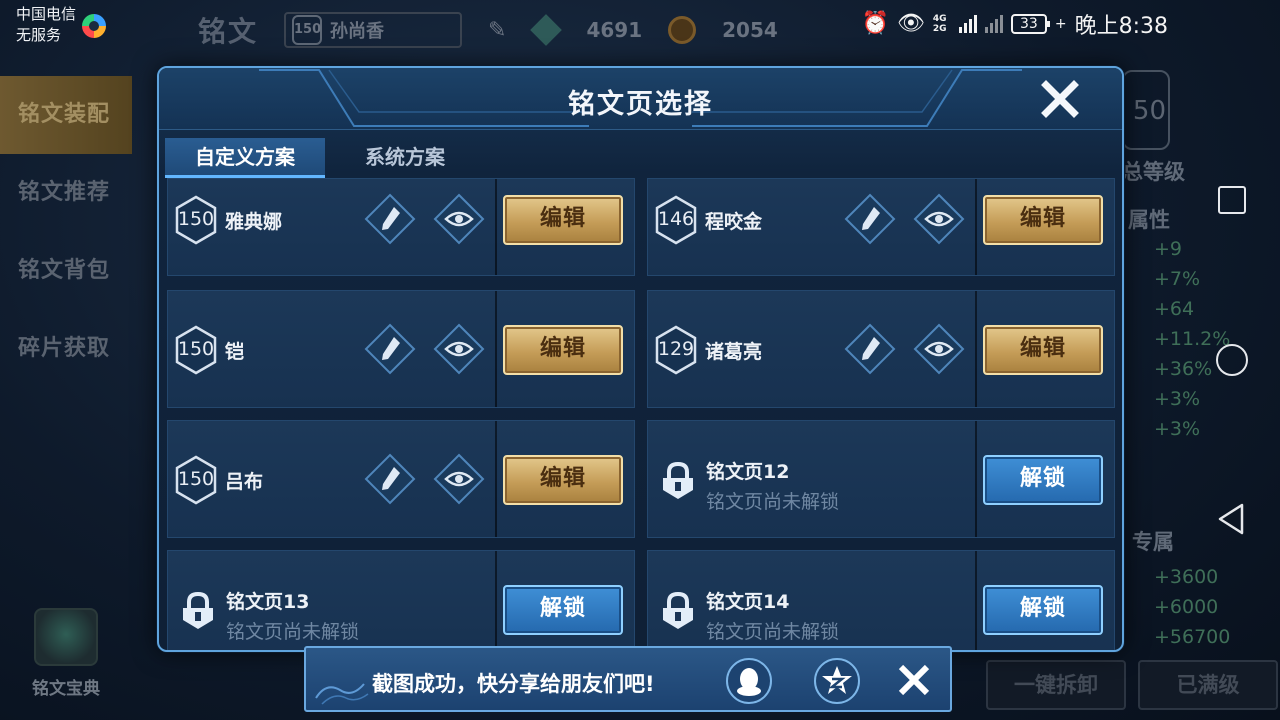  I want to click on level-number: 129, so click(676, 349).